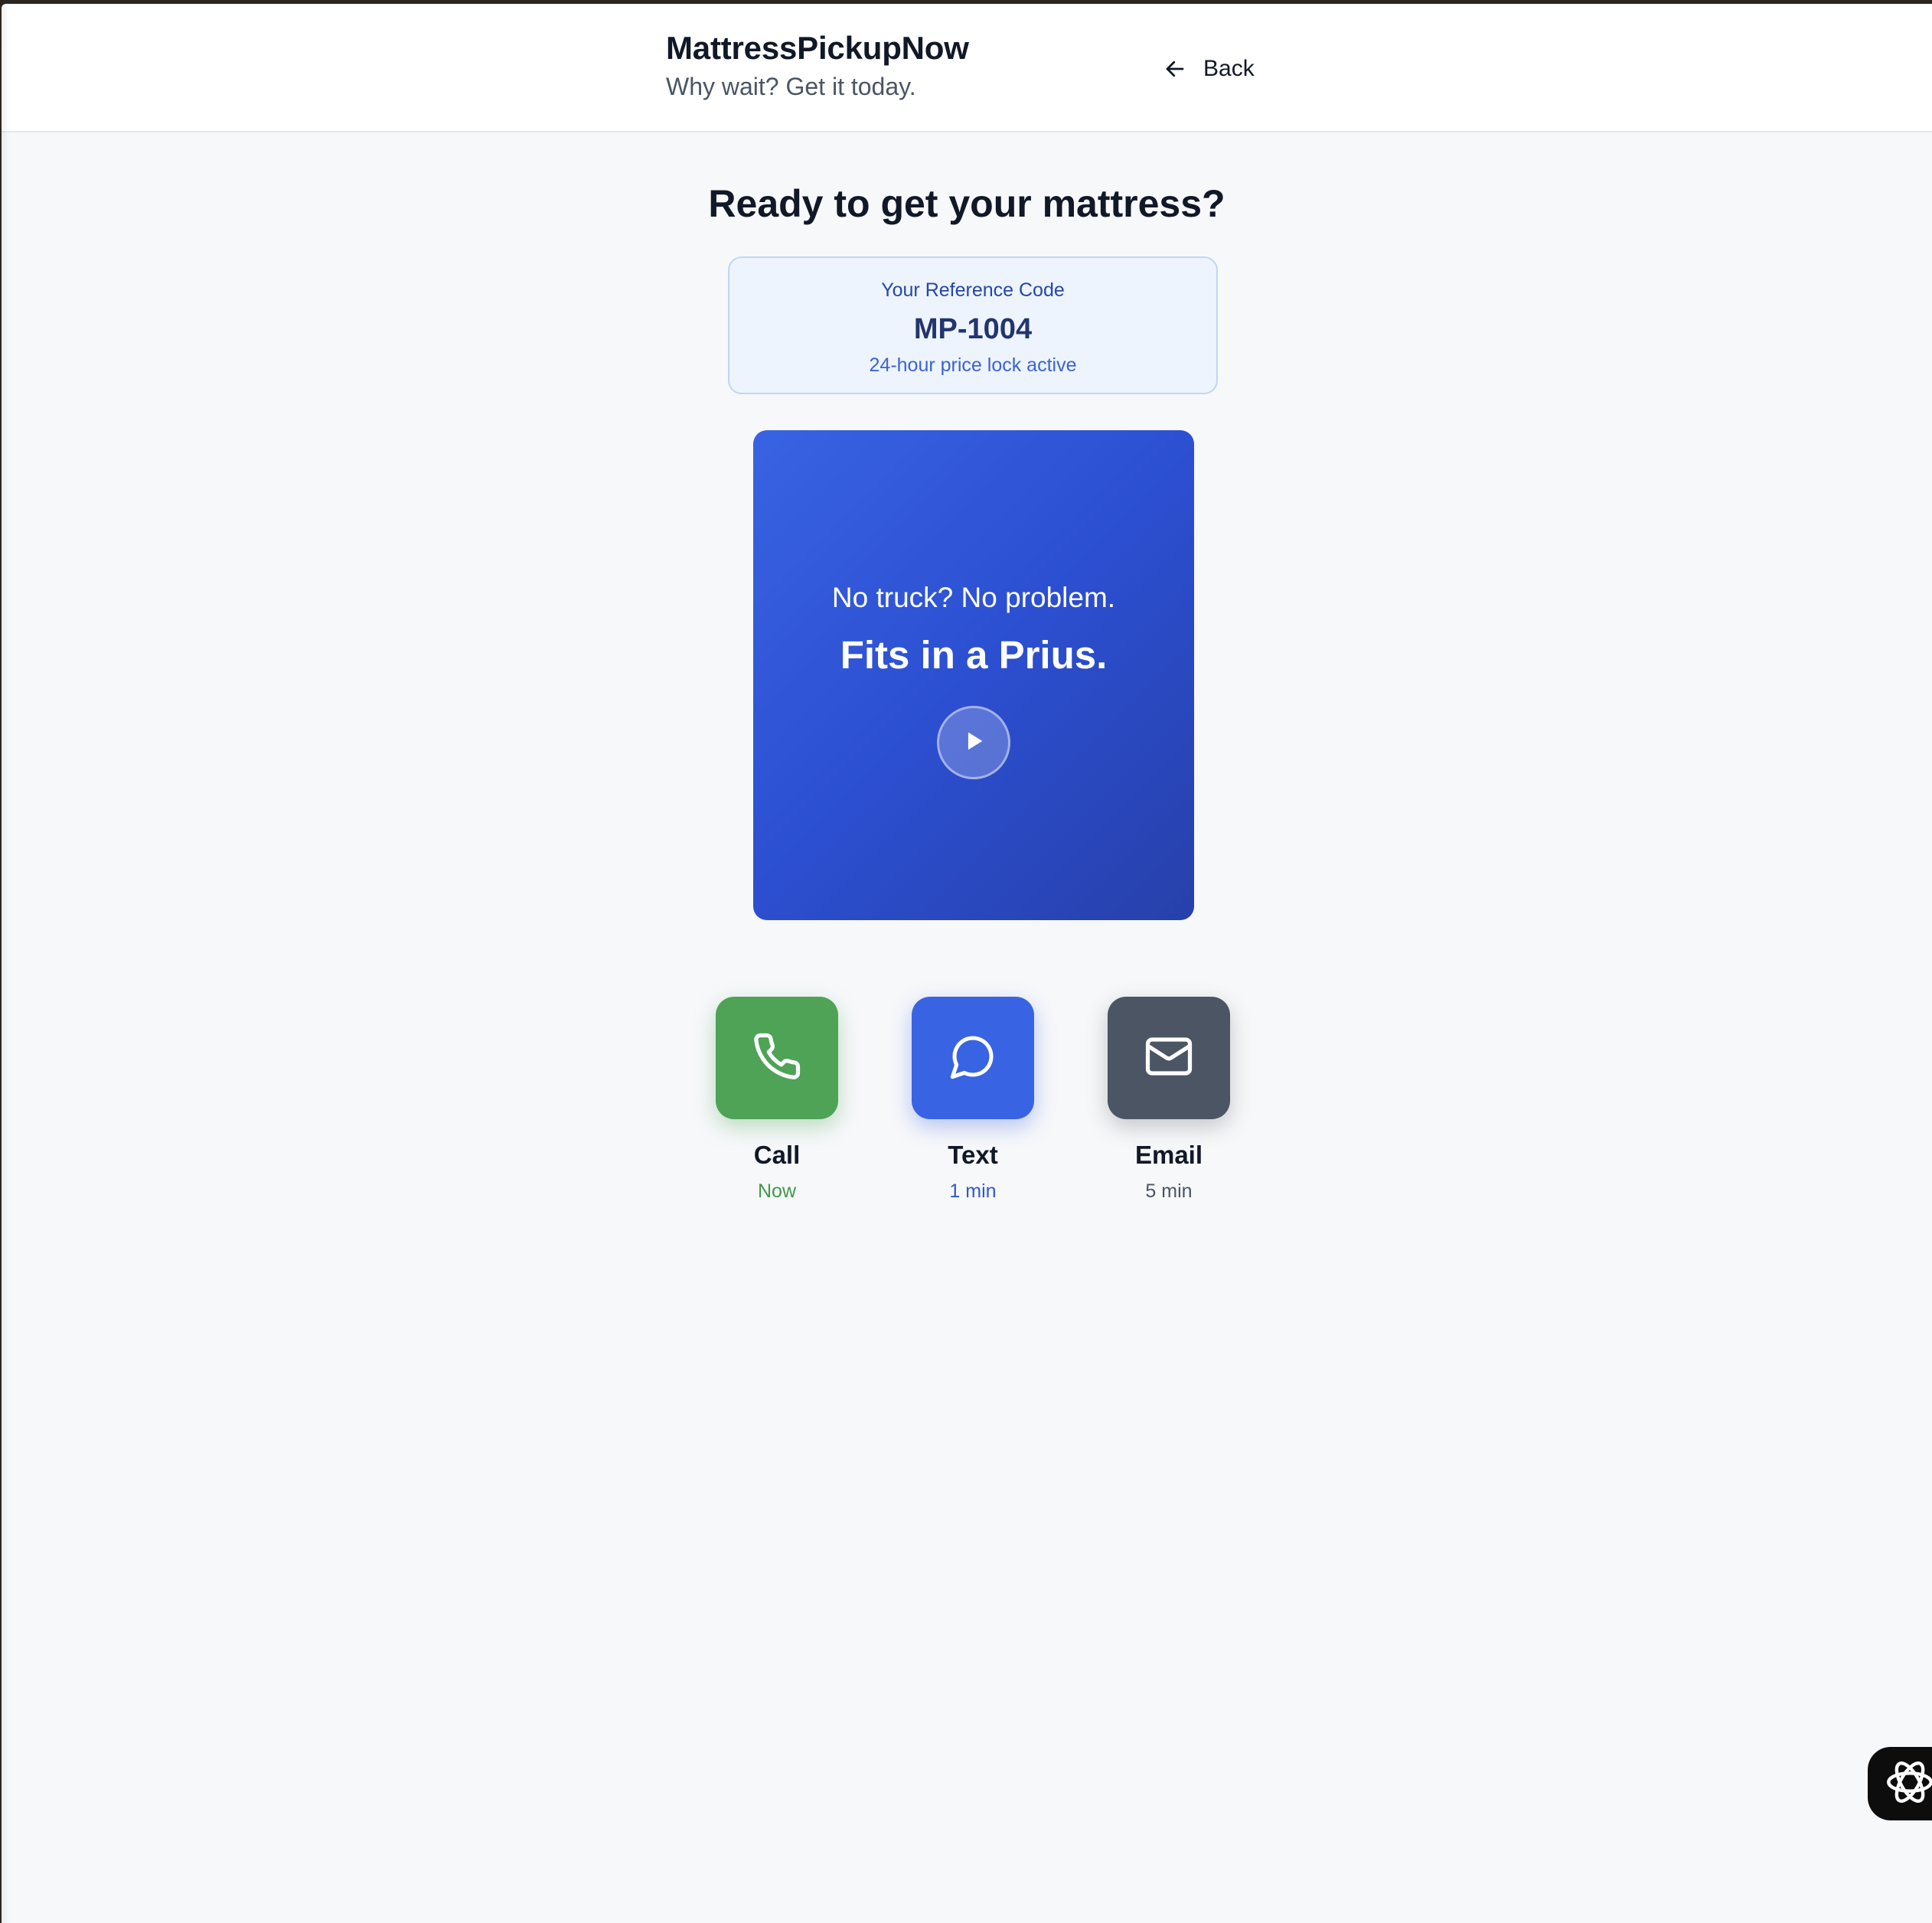  I want to click on mail-icon, so click(1169, 1058).